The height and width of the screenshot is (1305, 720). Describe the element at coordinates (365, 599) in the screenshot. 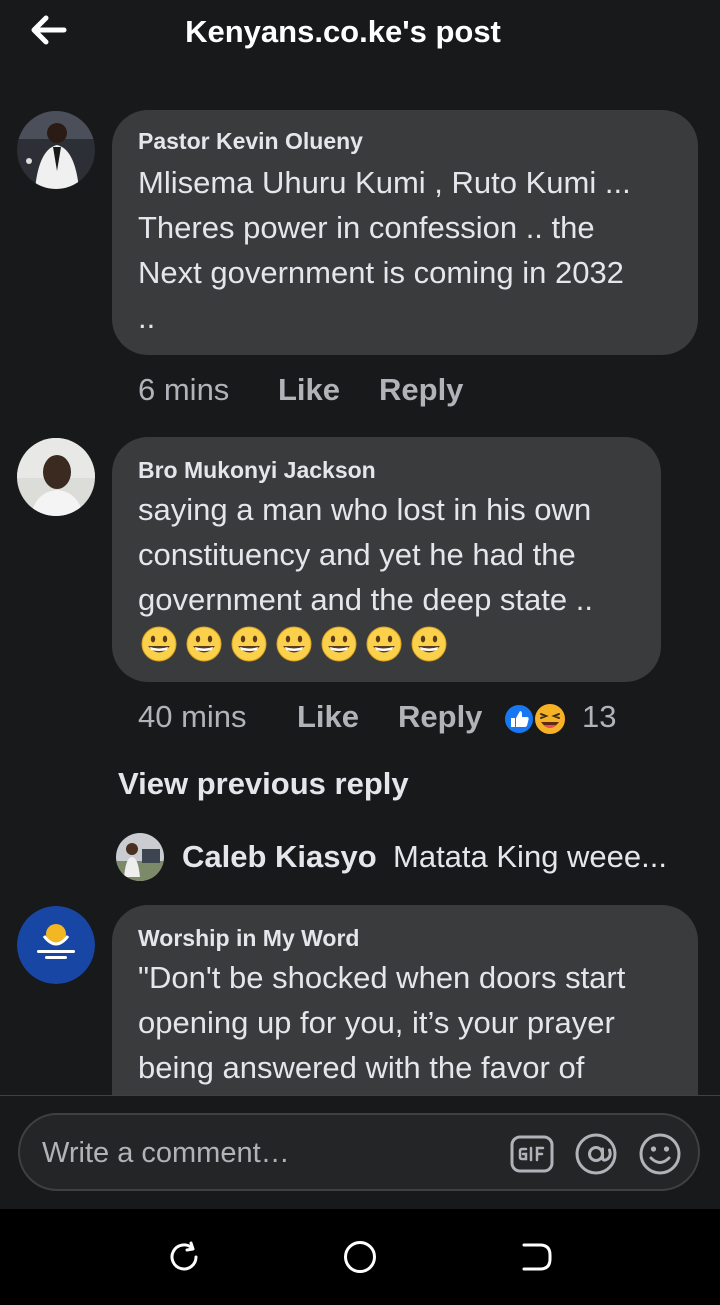

I see `comment-text-line: government and the deep state ..` at that location.